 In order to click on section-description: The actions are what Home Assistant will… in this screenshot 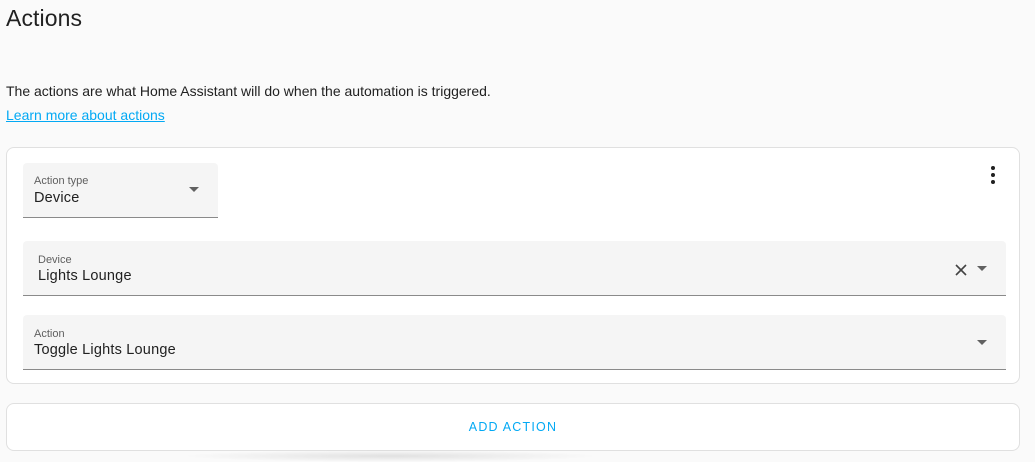, I will do `click(248, 91)`.